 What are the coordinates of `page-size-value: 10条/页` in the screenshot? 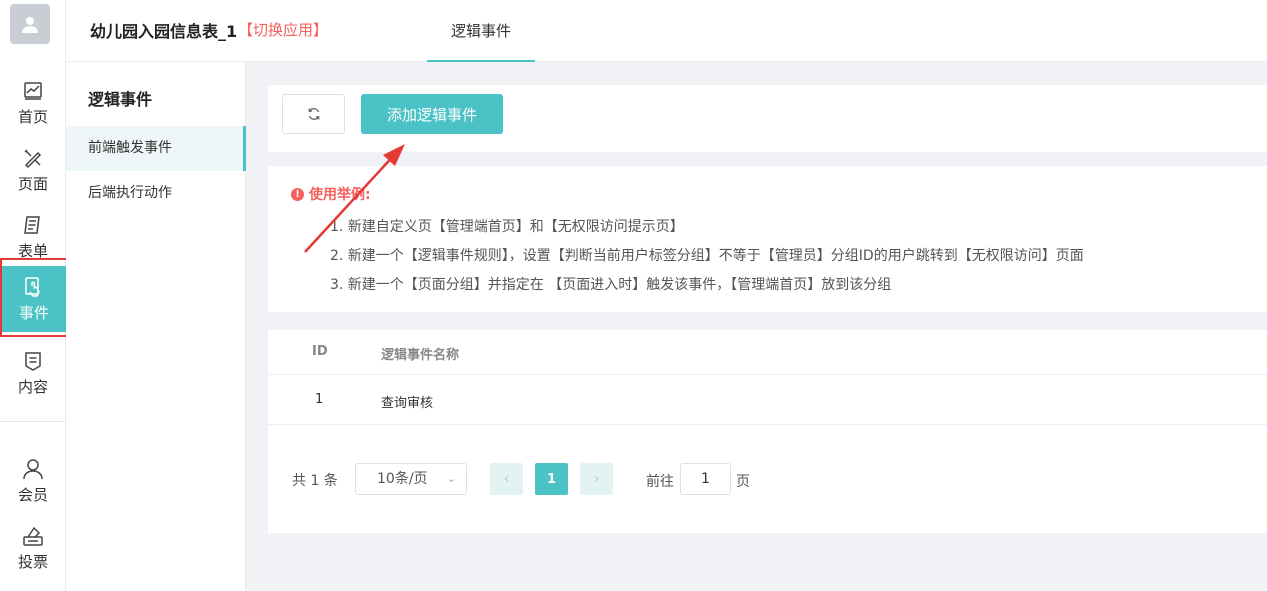 It's located at (402, 479).